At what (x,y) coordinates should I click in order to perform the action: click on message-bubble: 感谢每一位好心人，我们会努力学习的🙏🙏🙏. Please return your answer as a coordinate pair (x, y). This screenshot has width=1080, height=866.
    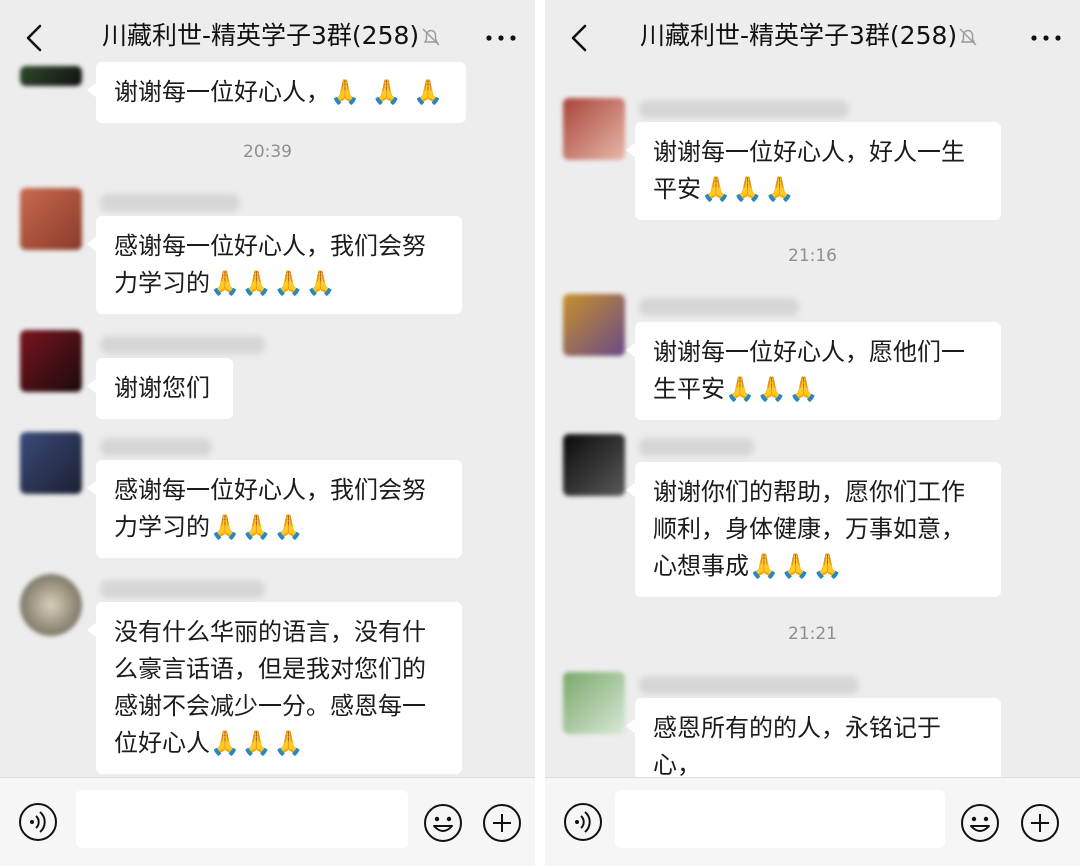
    Looking at the image, I should click on (274, 509).